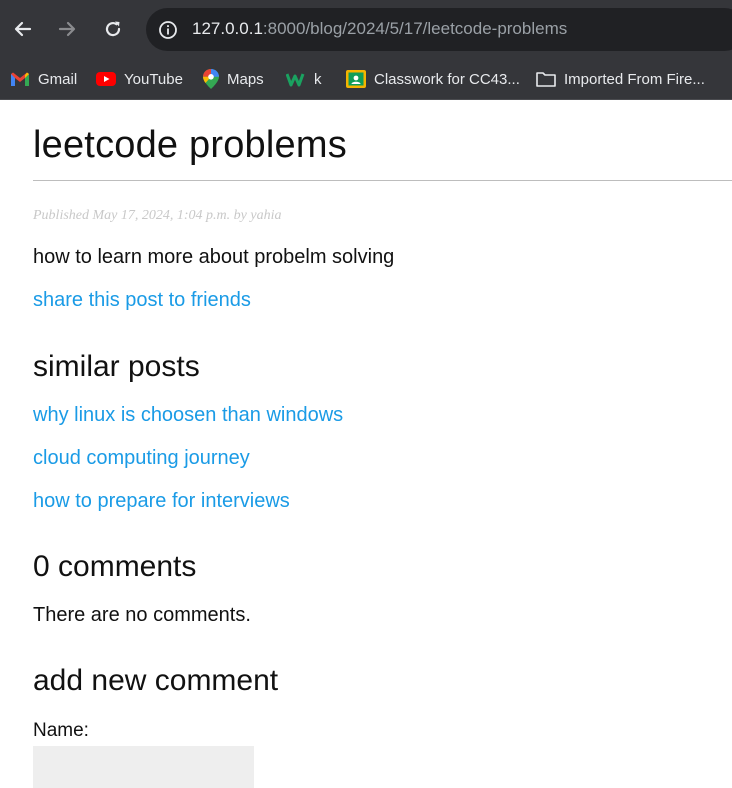 The image size is (732, 788). I want to click on no-comments-text: There are no comments., so click(142, 615).